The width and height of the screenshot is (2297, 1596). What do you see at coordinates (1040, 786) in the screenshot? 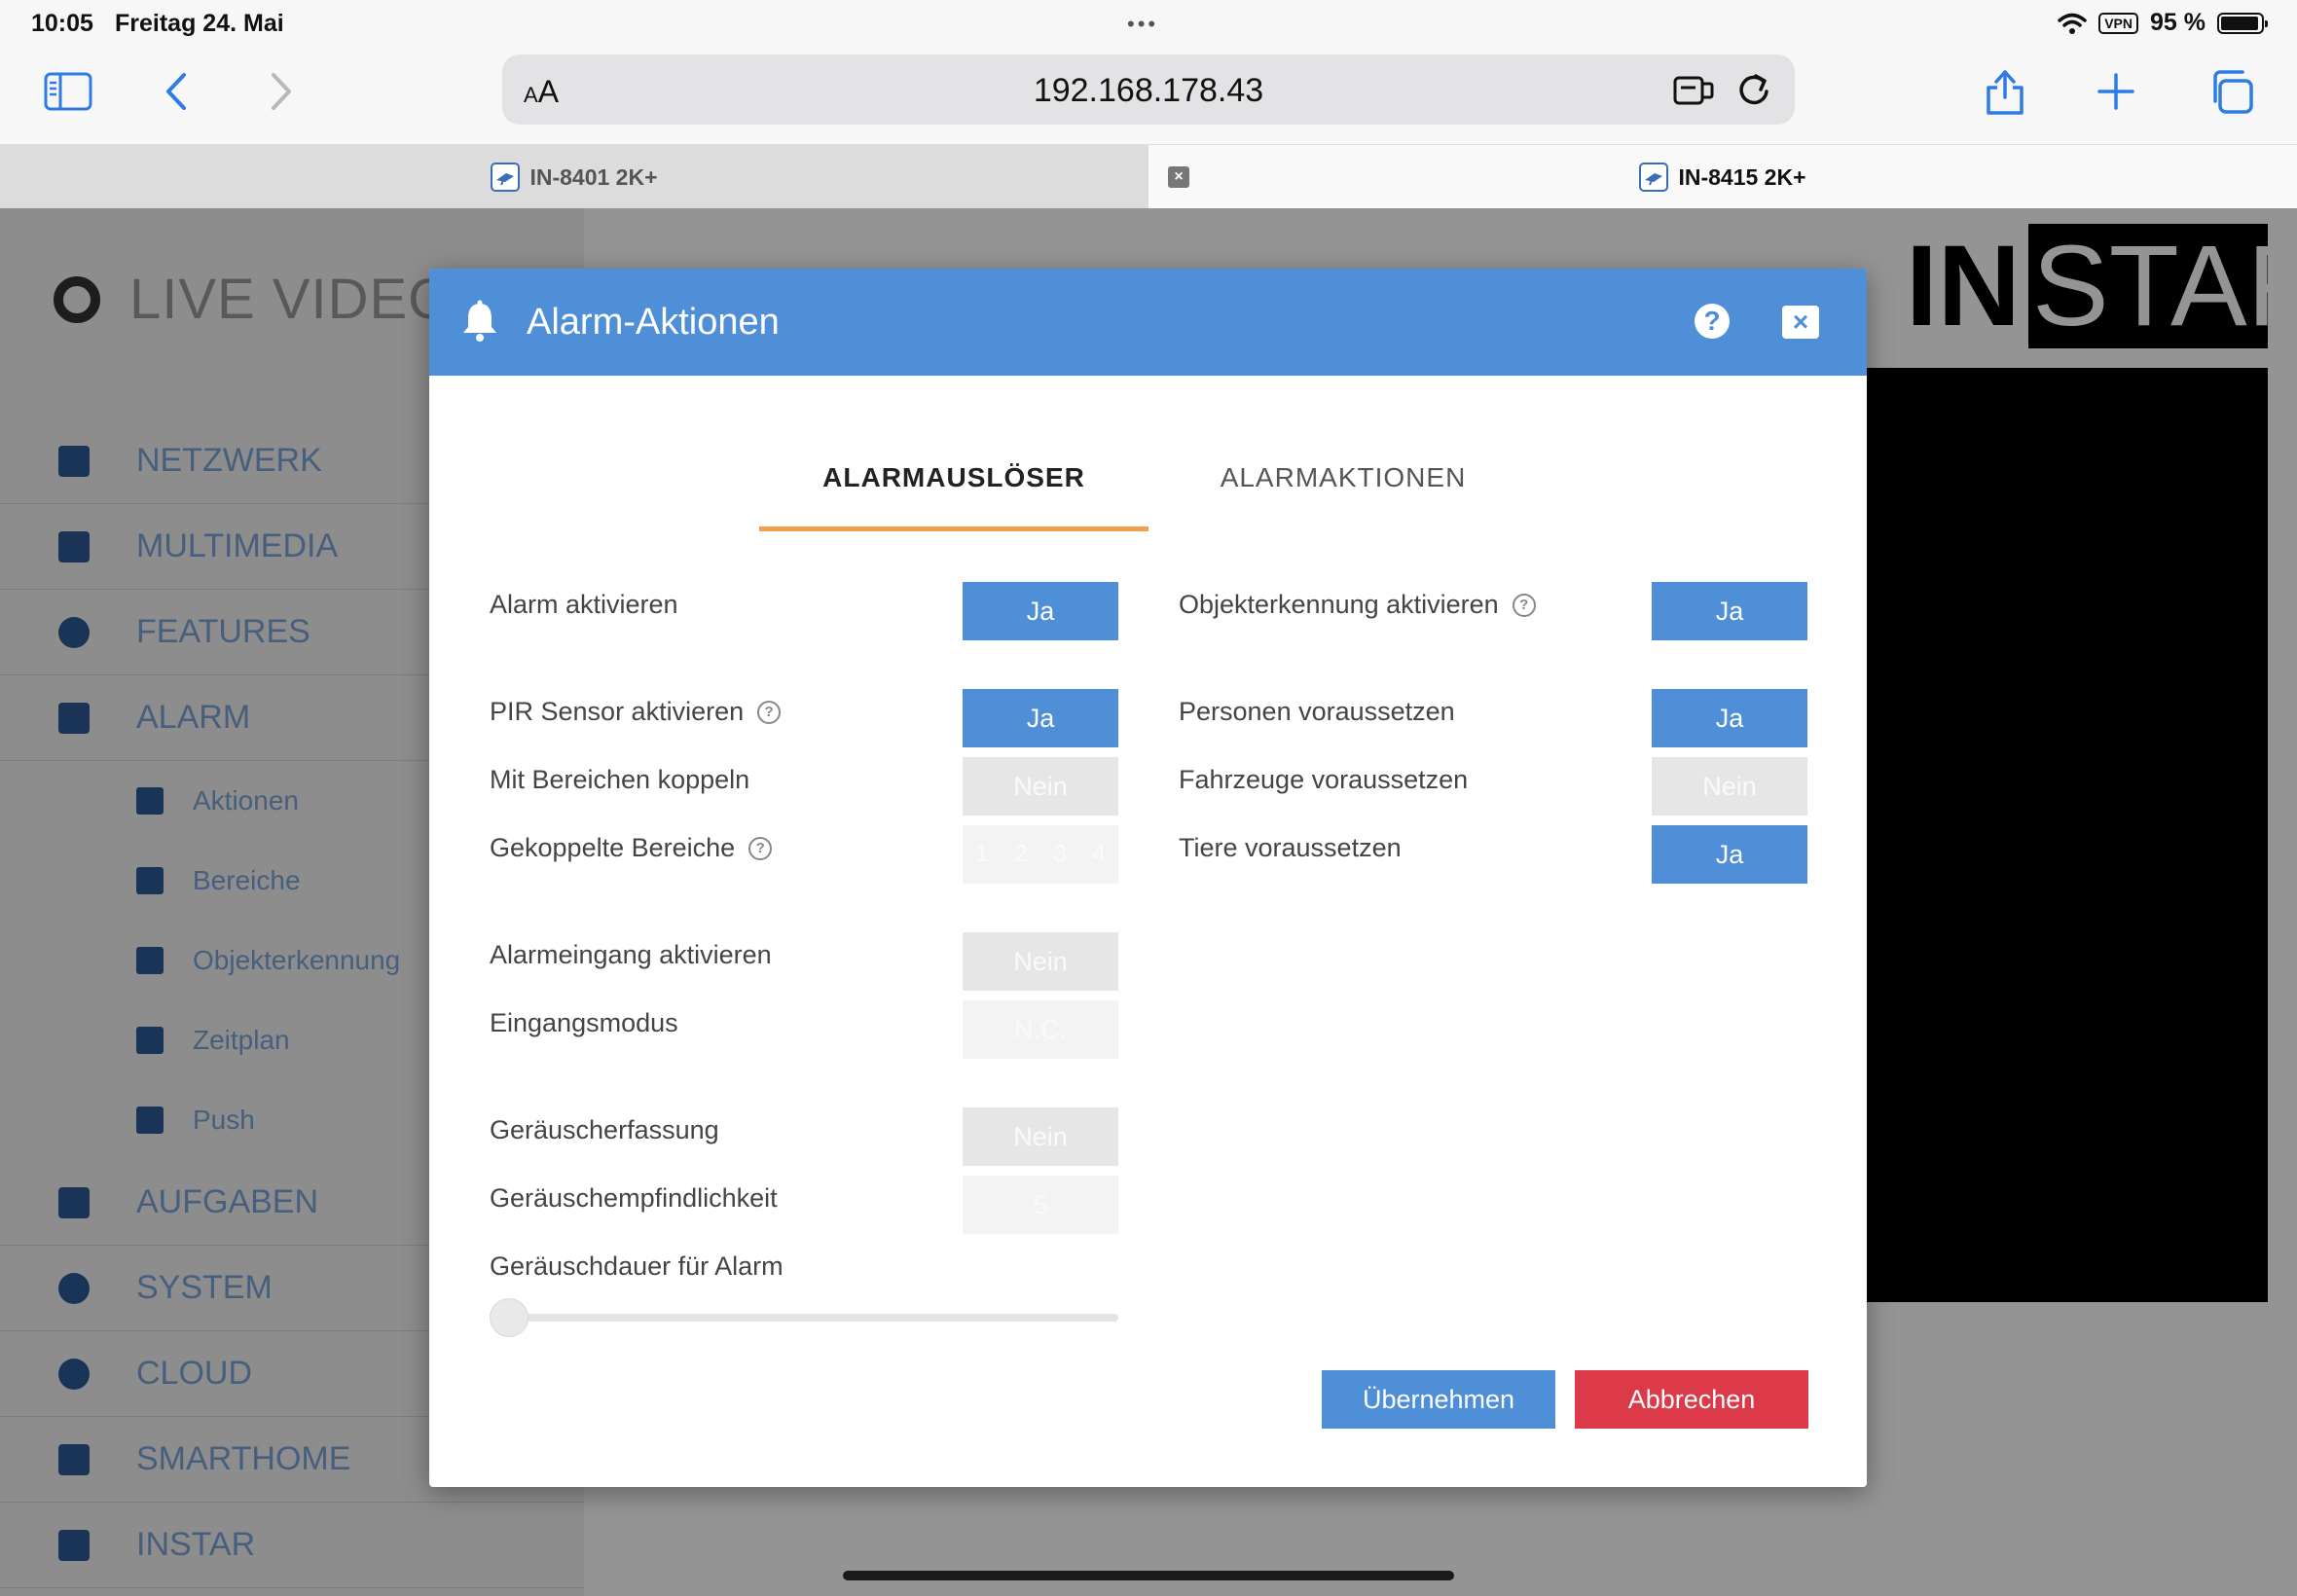
I see `couple-areas-toggle: Nein` at bounding box center [1040, 786].